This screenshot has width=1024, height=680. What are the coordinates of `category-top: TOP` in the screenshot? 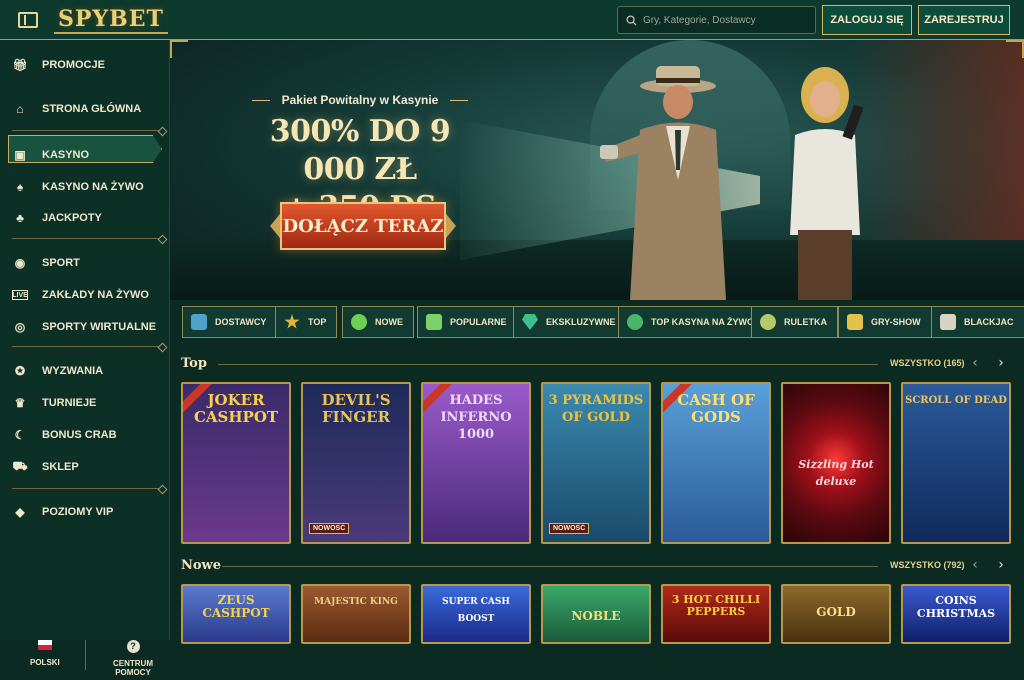 It's located at (306, 322).